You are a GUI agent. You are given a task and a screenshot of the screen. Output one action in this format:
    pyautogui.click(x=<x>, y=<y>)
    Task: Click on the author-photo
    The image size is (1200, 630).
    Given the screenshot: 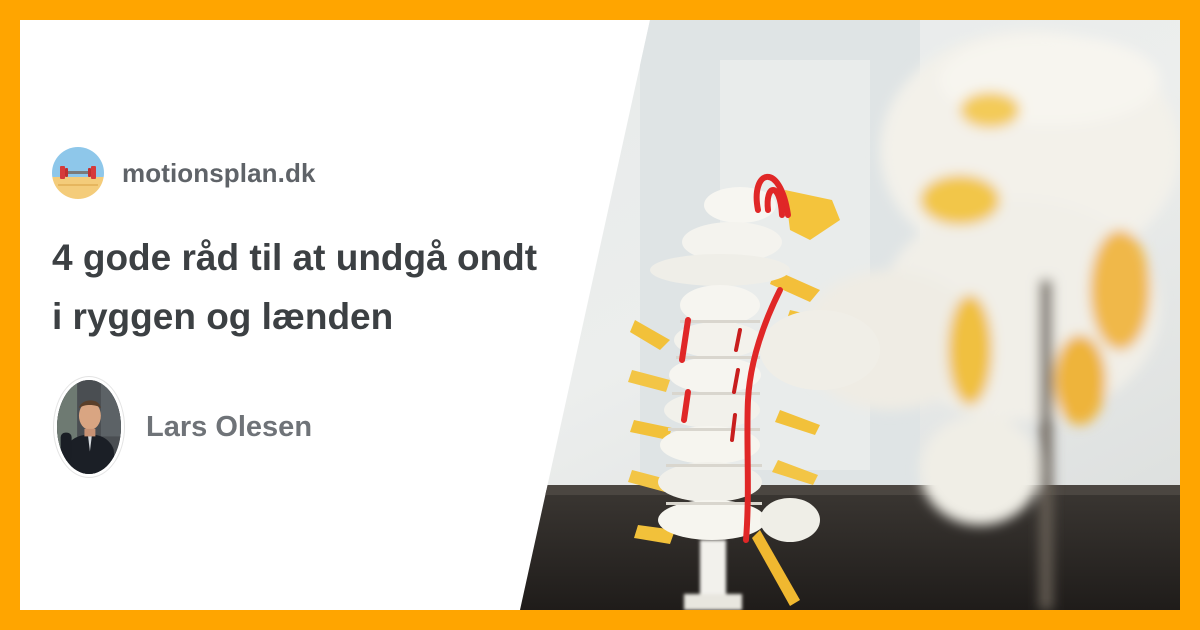 What is the action you would take?
    pyautogui.click(x=89, y=427)
    